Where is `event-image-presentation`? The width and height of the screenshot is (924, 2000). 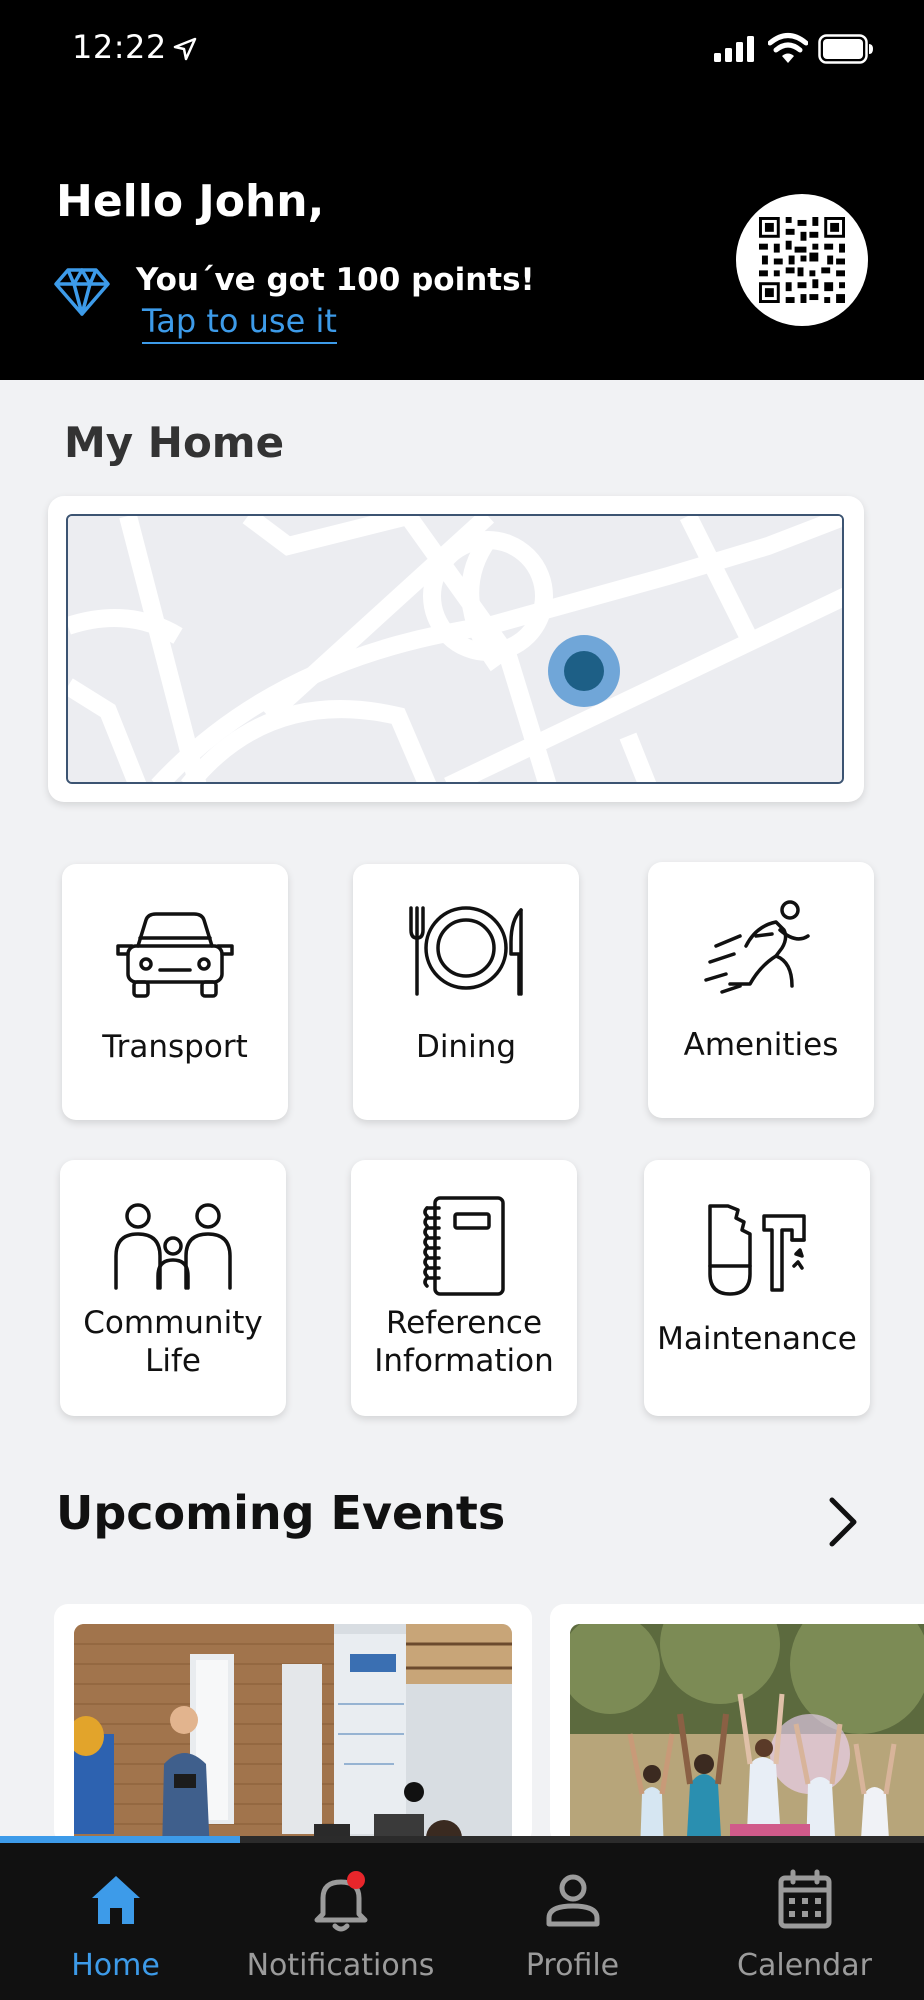
event-image-presentation is located at coordinates (293, 1734).